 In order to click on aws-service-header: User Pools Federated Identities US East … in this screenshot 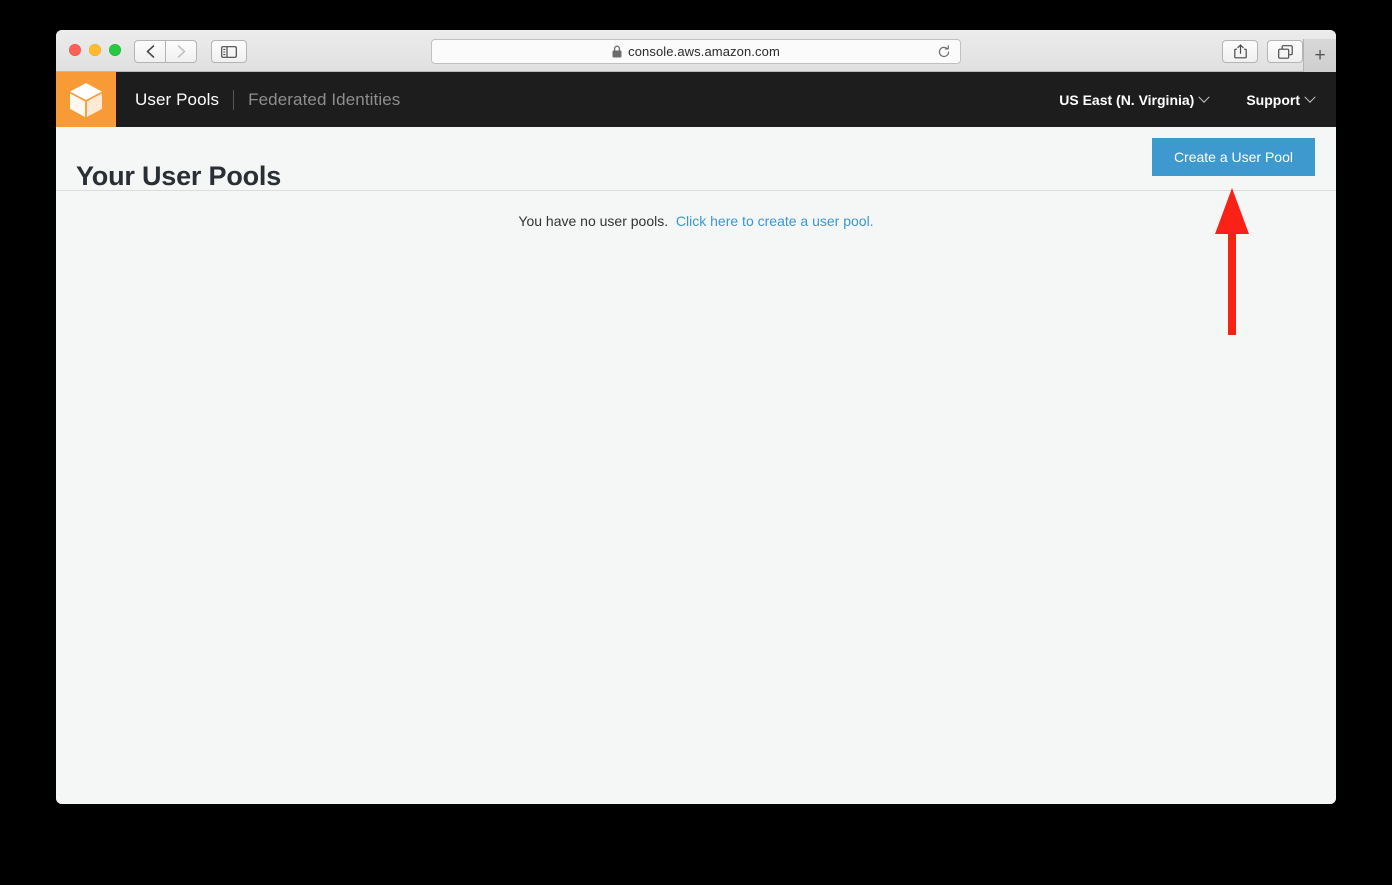, I will do `click(696, 99)`.